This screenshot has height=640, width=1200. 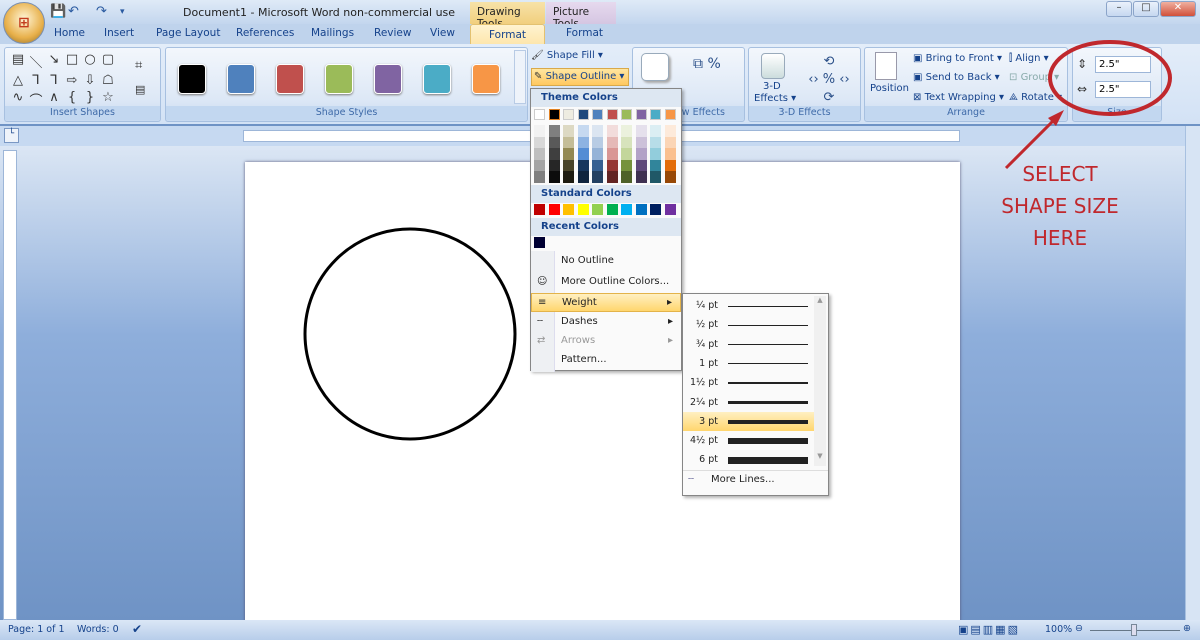 I want to click on shape-item: ↘, so click(x=54, y=61).